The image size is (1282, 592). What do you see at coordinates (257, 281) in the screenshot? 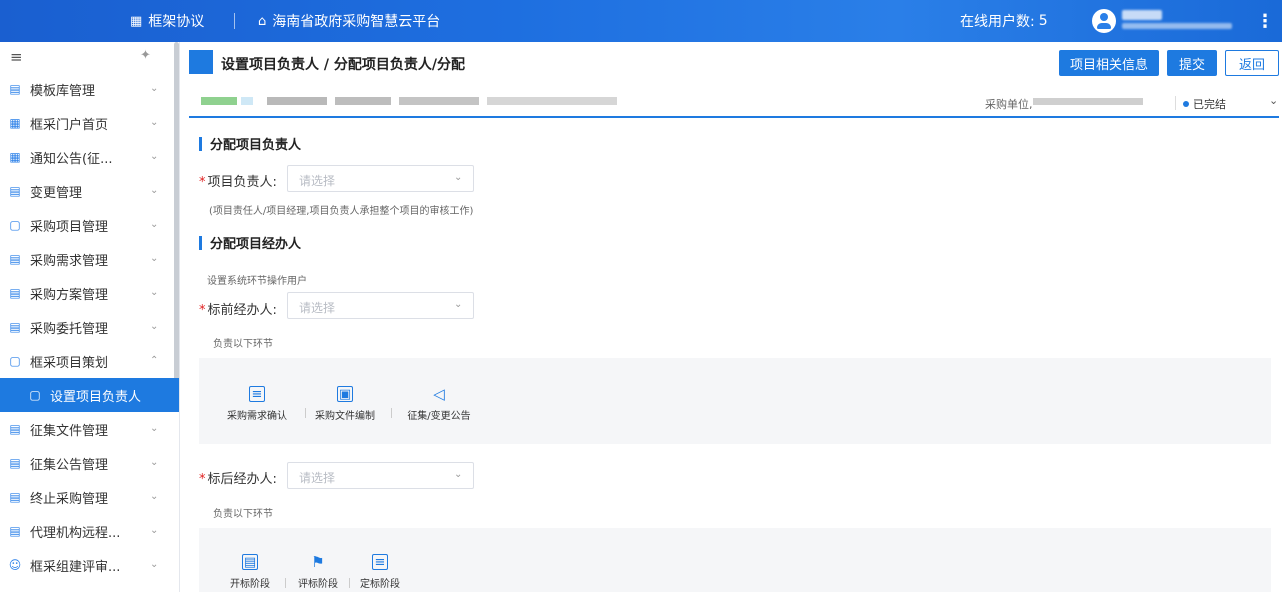
I see `handler-subtitle: 设置系统环节操作用户` at bounding box center [257, 281].